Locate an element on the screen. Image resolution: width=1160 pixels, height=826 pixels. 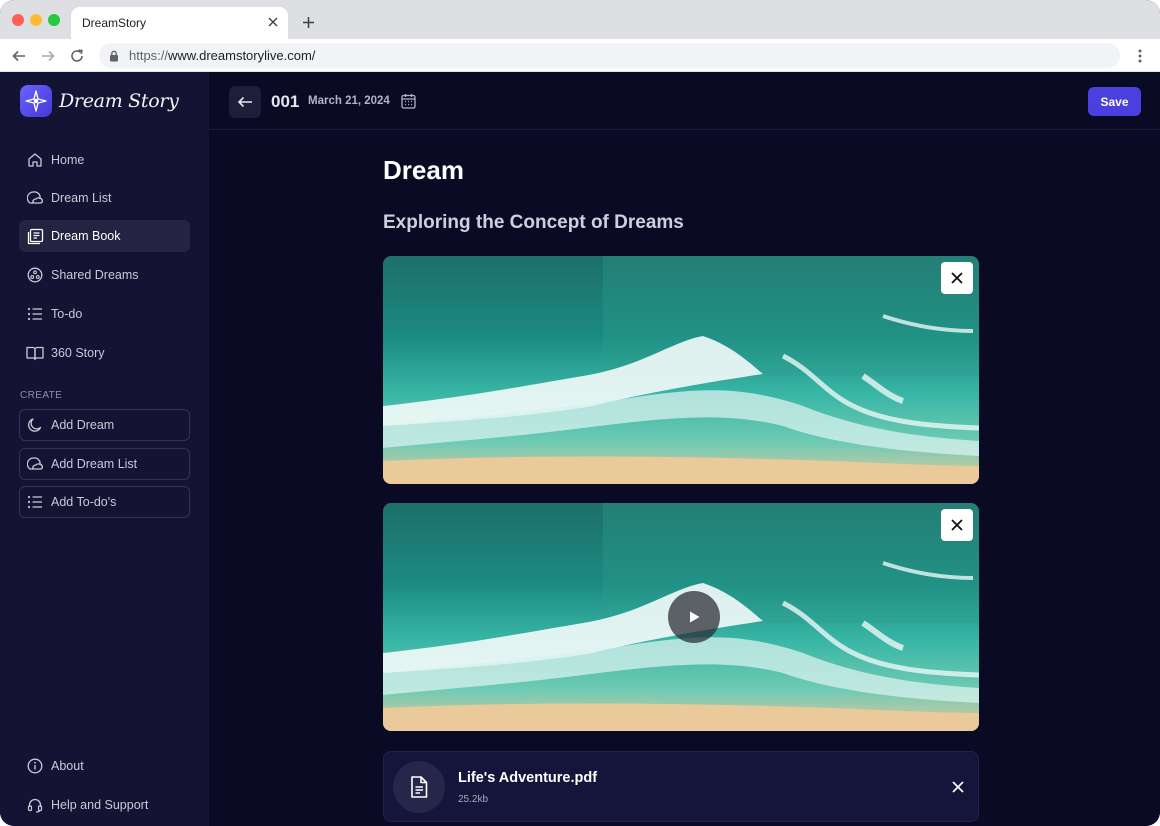
media-video-card is located at coordinates (681, 617).